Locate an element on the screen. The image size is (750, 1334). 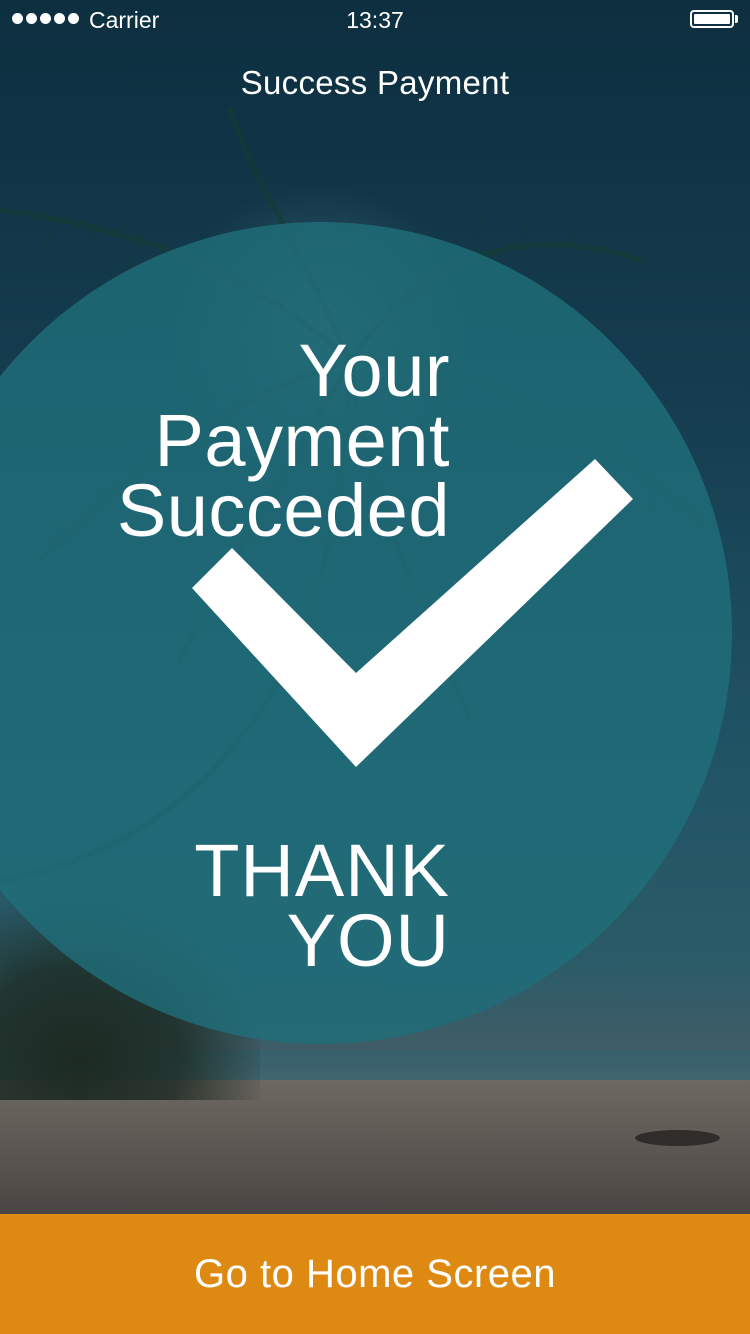
thank-you-text: THANK YOU is located at coordinates (322, 905).